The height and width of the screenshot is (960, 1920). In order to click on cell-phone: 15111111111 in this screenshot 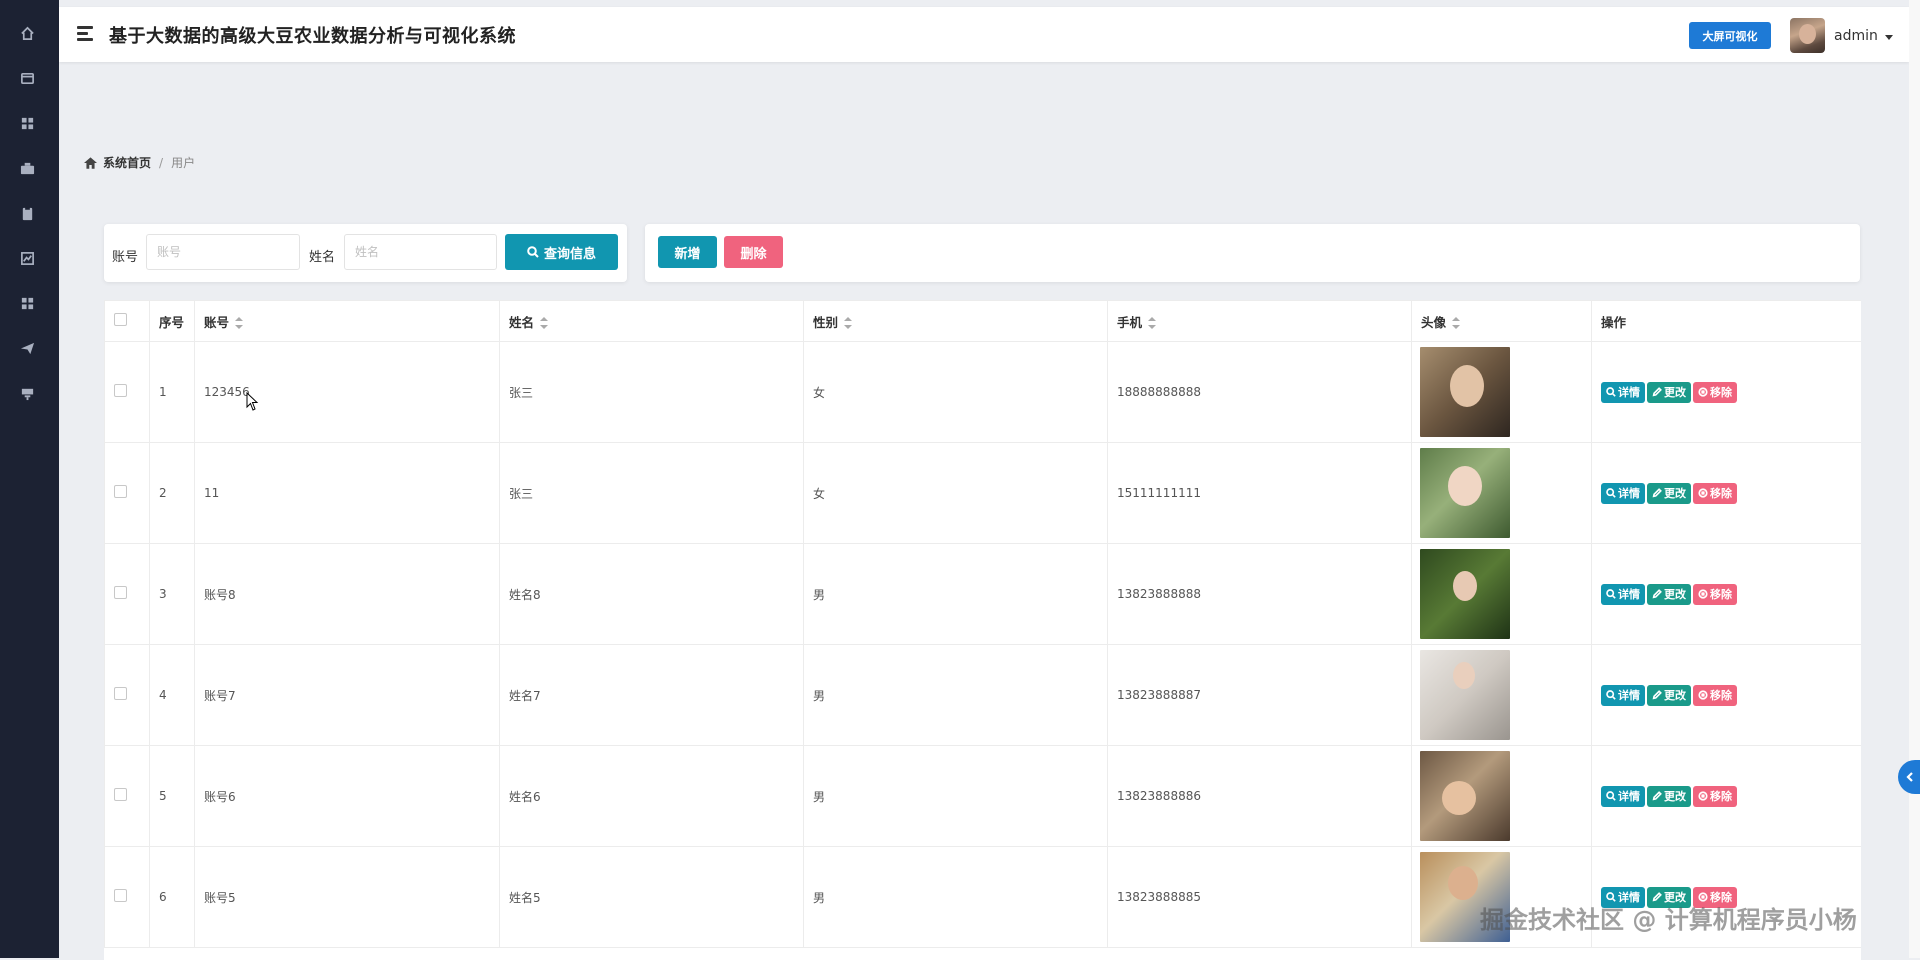, I will do `click(1259, 493)`.